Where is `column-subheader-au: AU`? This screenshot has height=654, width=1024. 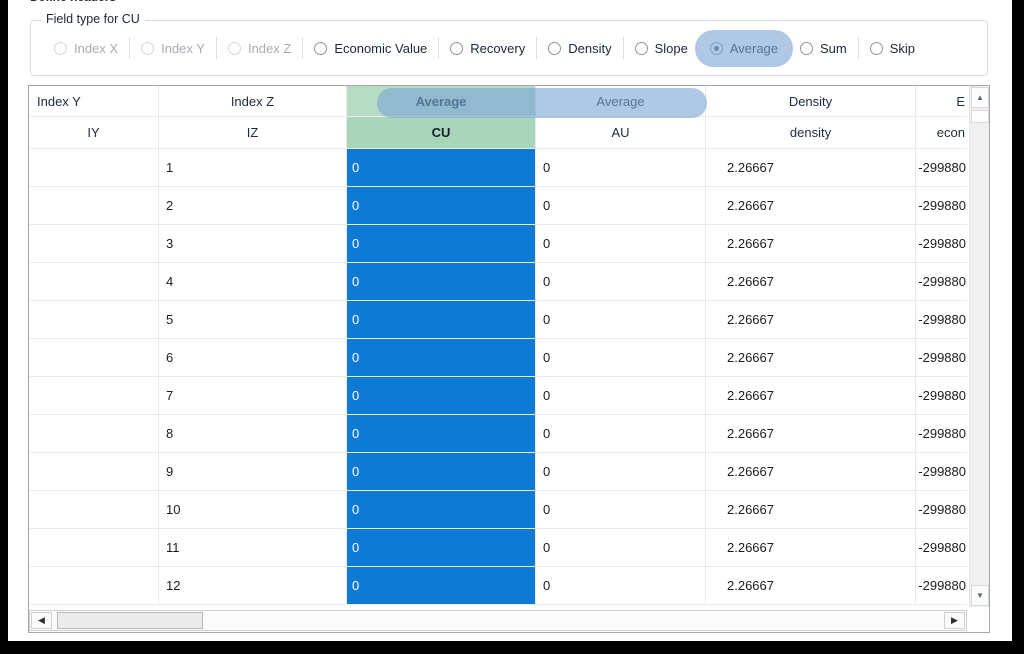
column-subheader-au: AU is located at coordinates (621, 132).